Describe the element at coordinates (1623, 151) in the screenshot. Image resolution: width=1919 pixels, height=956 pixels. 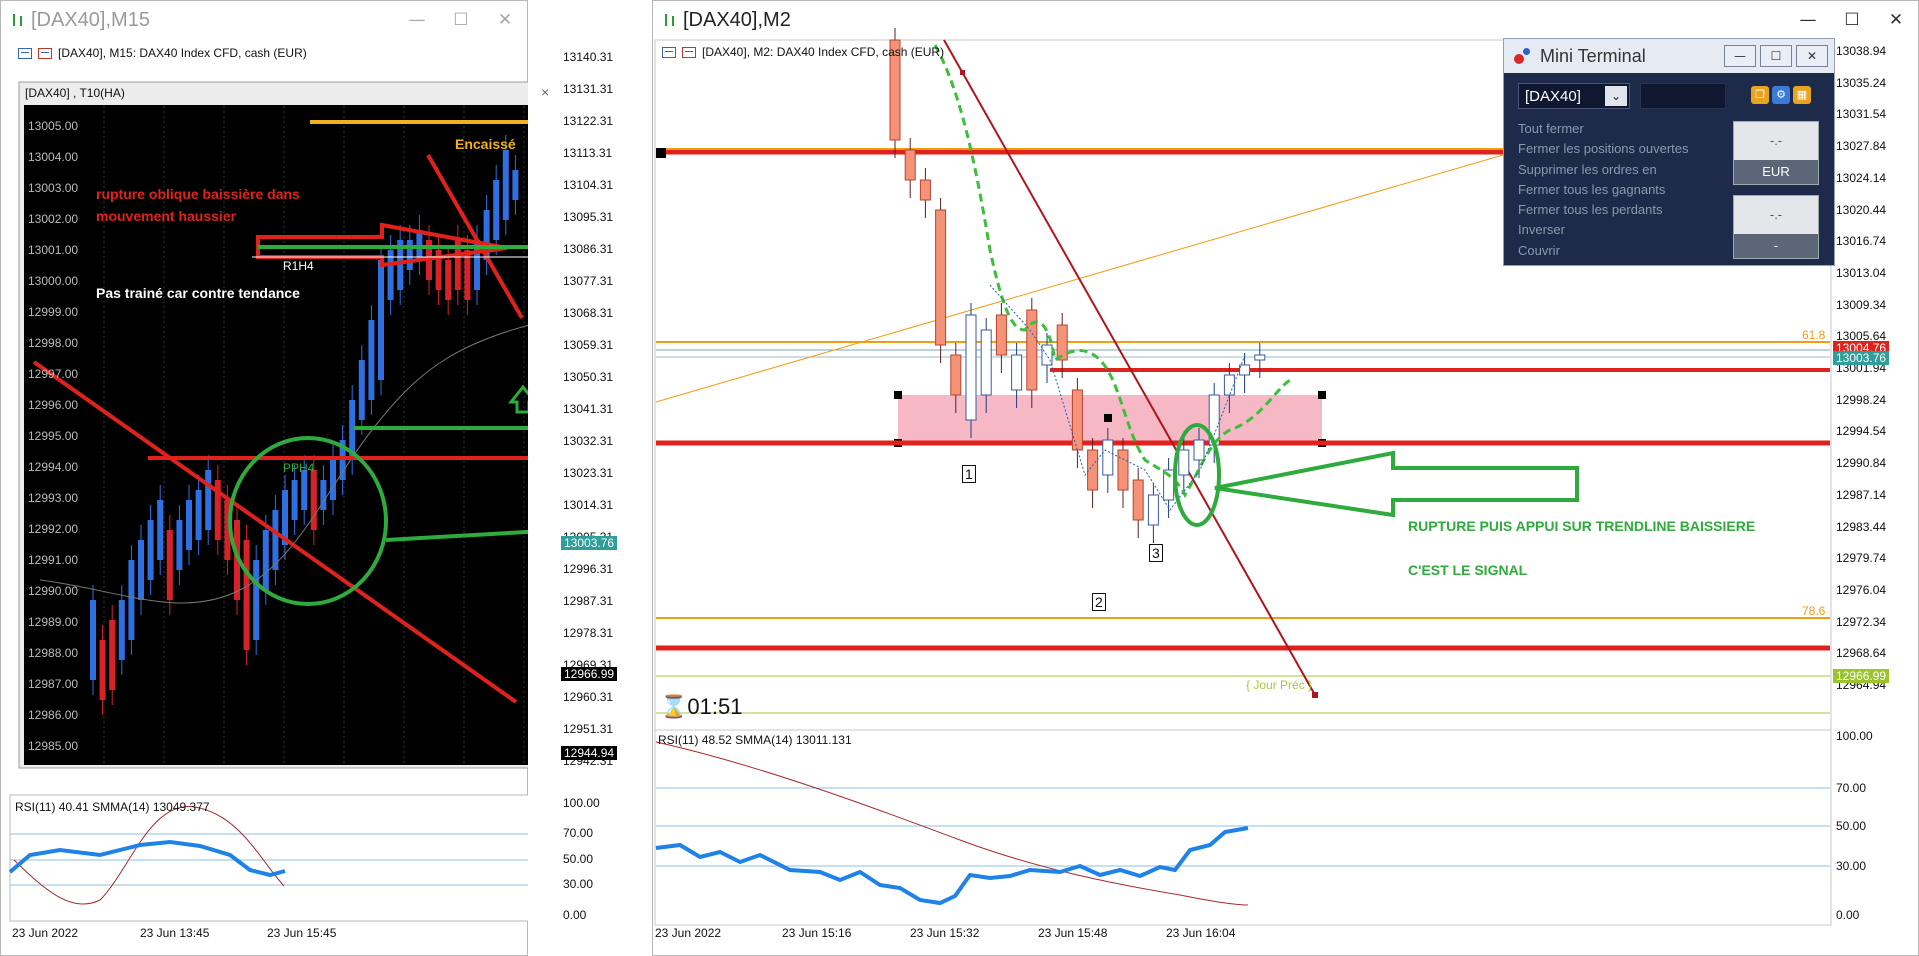
I see `mini-terminal-menu-item: Fermer les positions ouvertes` at that location.